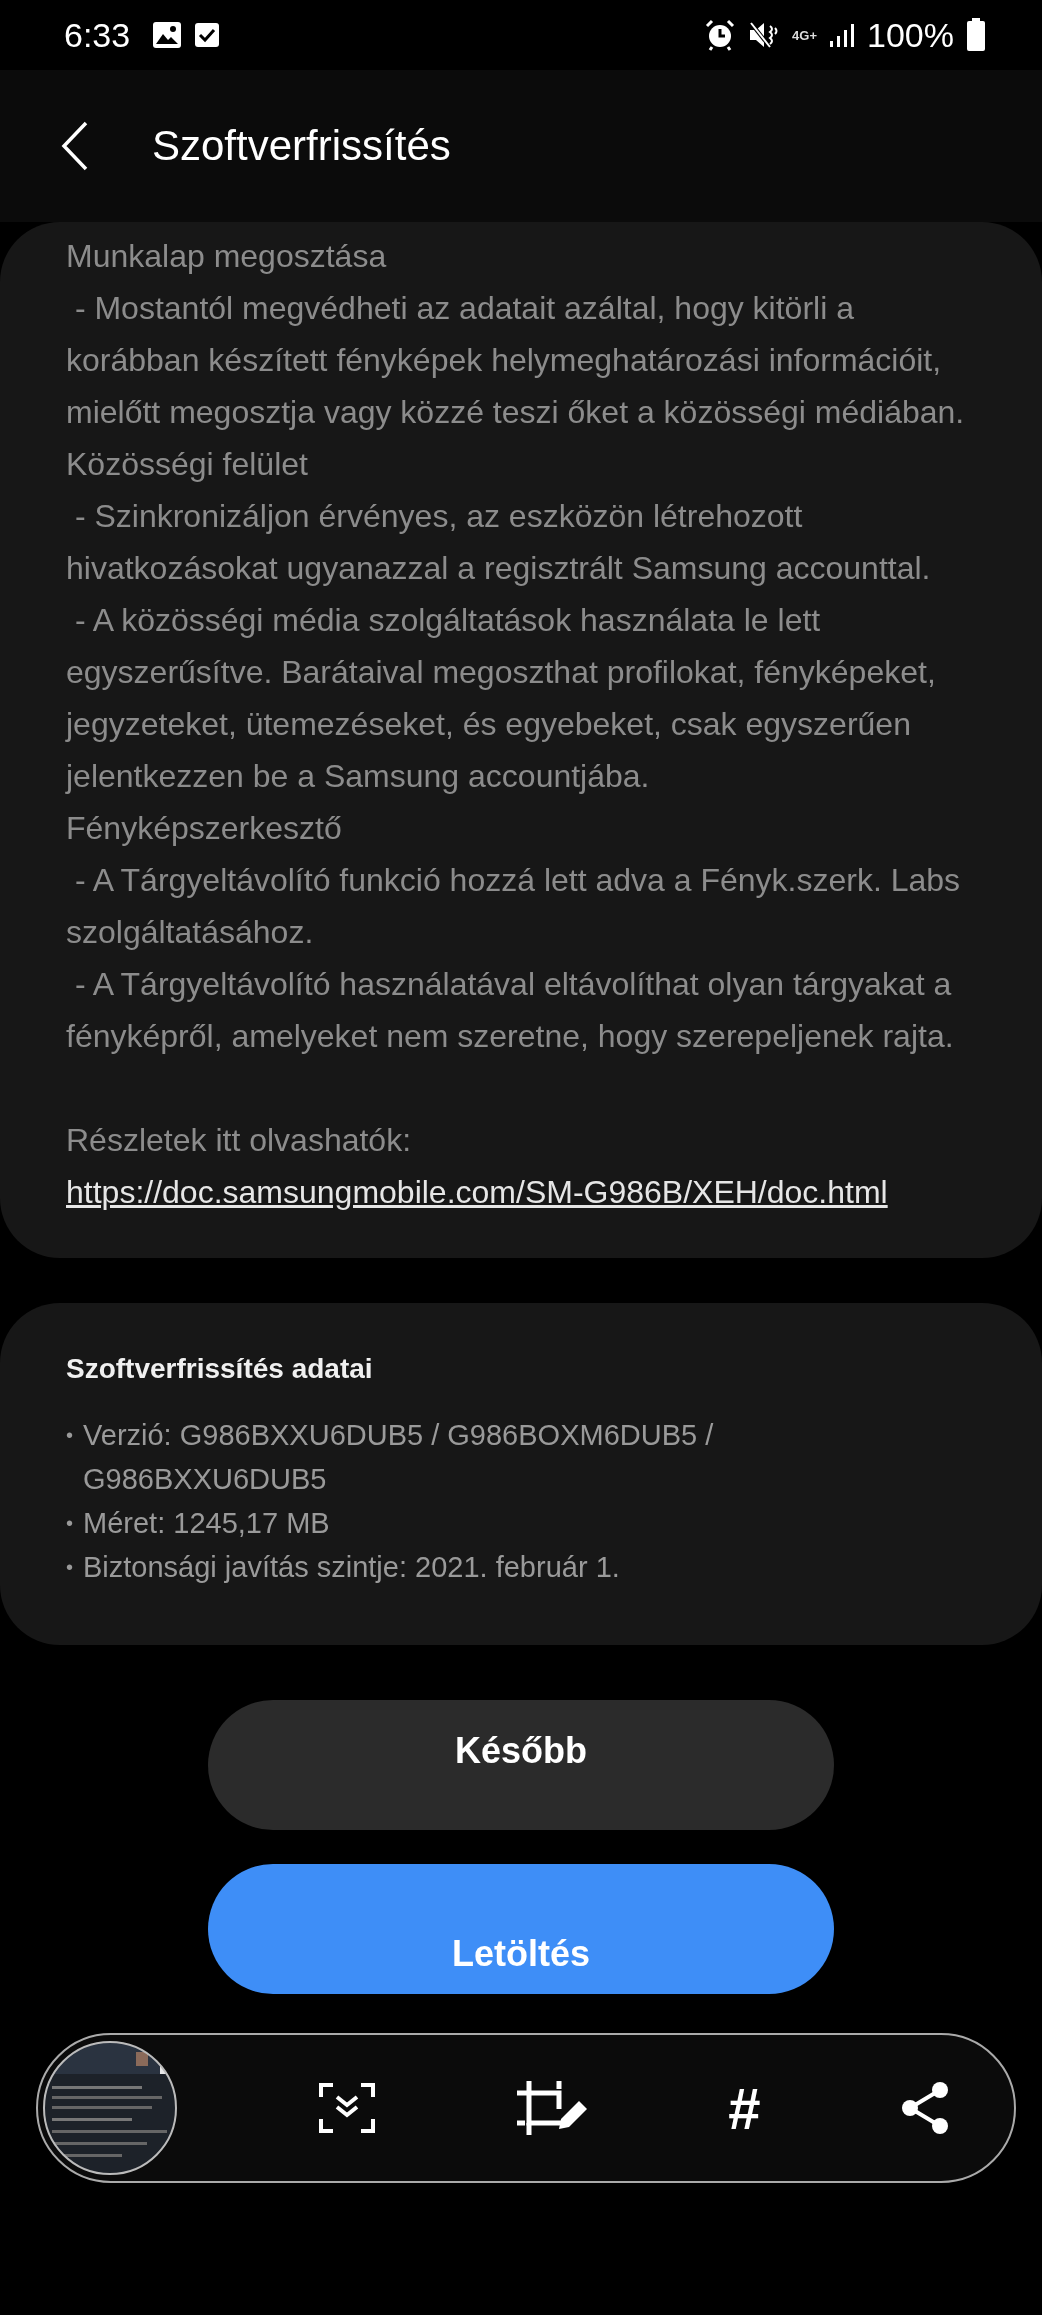  I want to click on details-item: Biztonsági javítás szintje: 2021. február 1., so click(351, 1567).